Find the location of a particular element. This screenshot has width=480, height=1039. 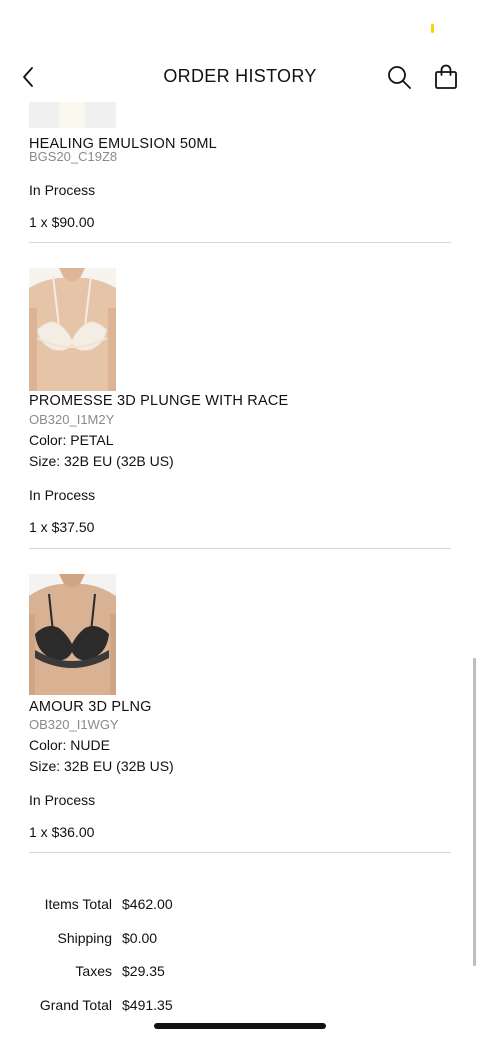

taxes-row: Taxes $29.35 is located at coordinates (240, 974).